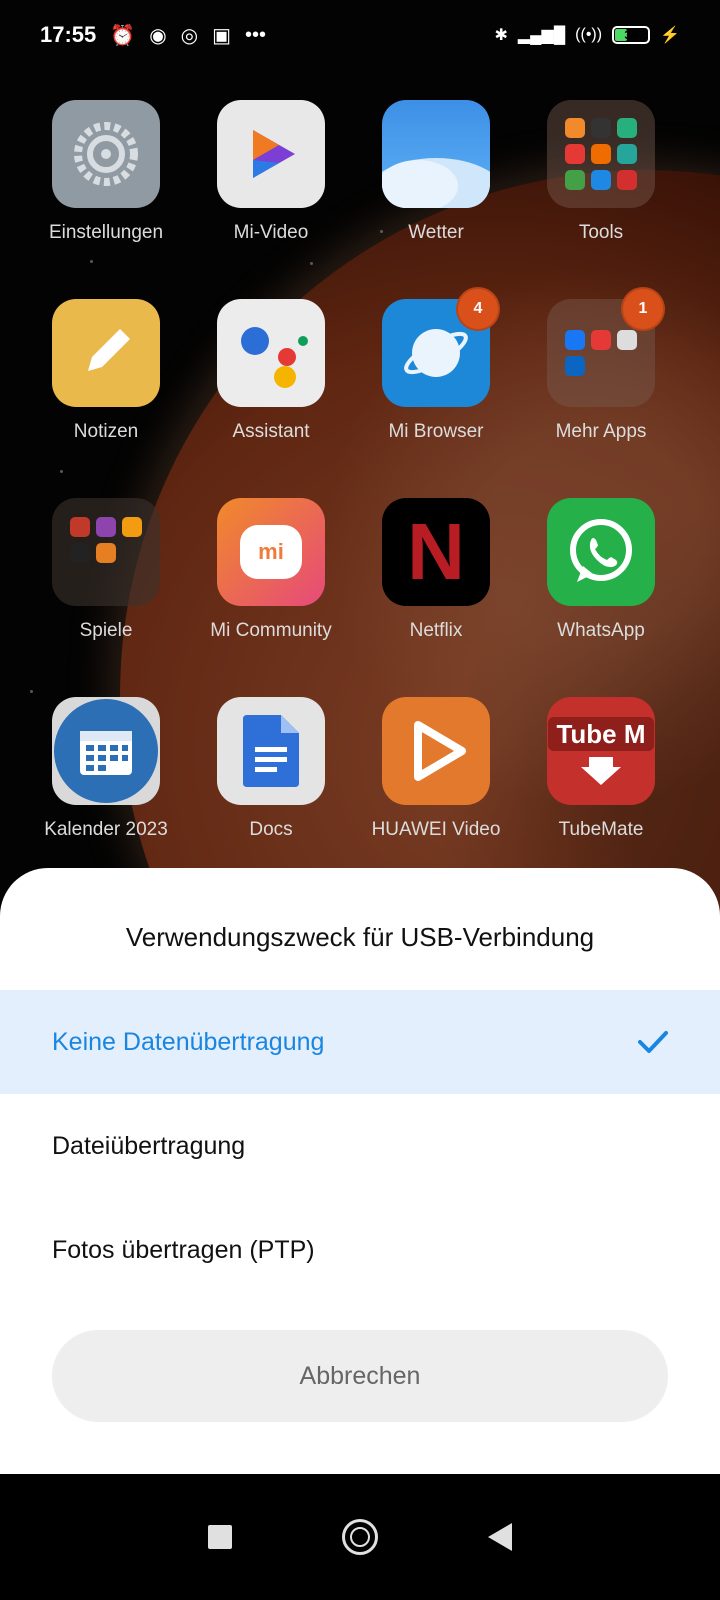 The image size is (720, 1600). I want to click on app-label: Netflix, so click(436, 630).